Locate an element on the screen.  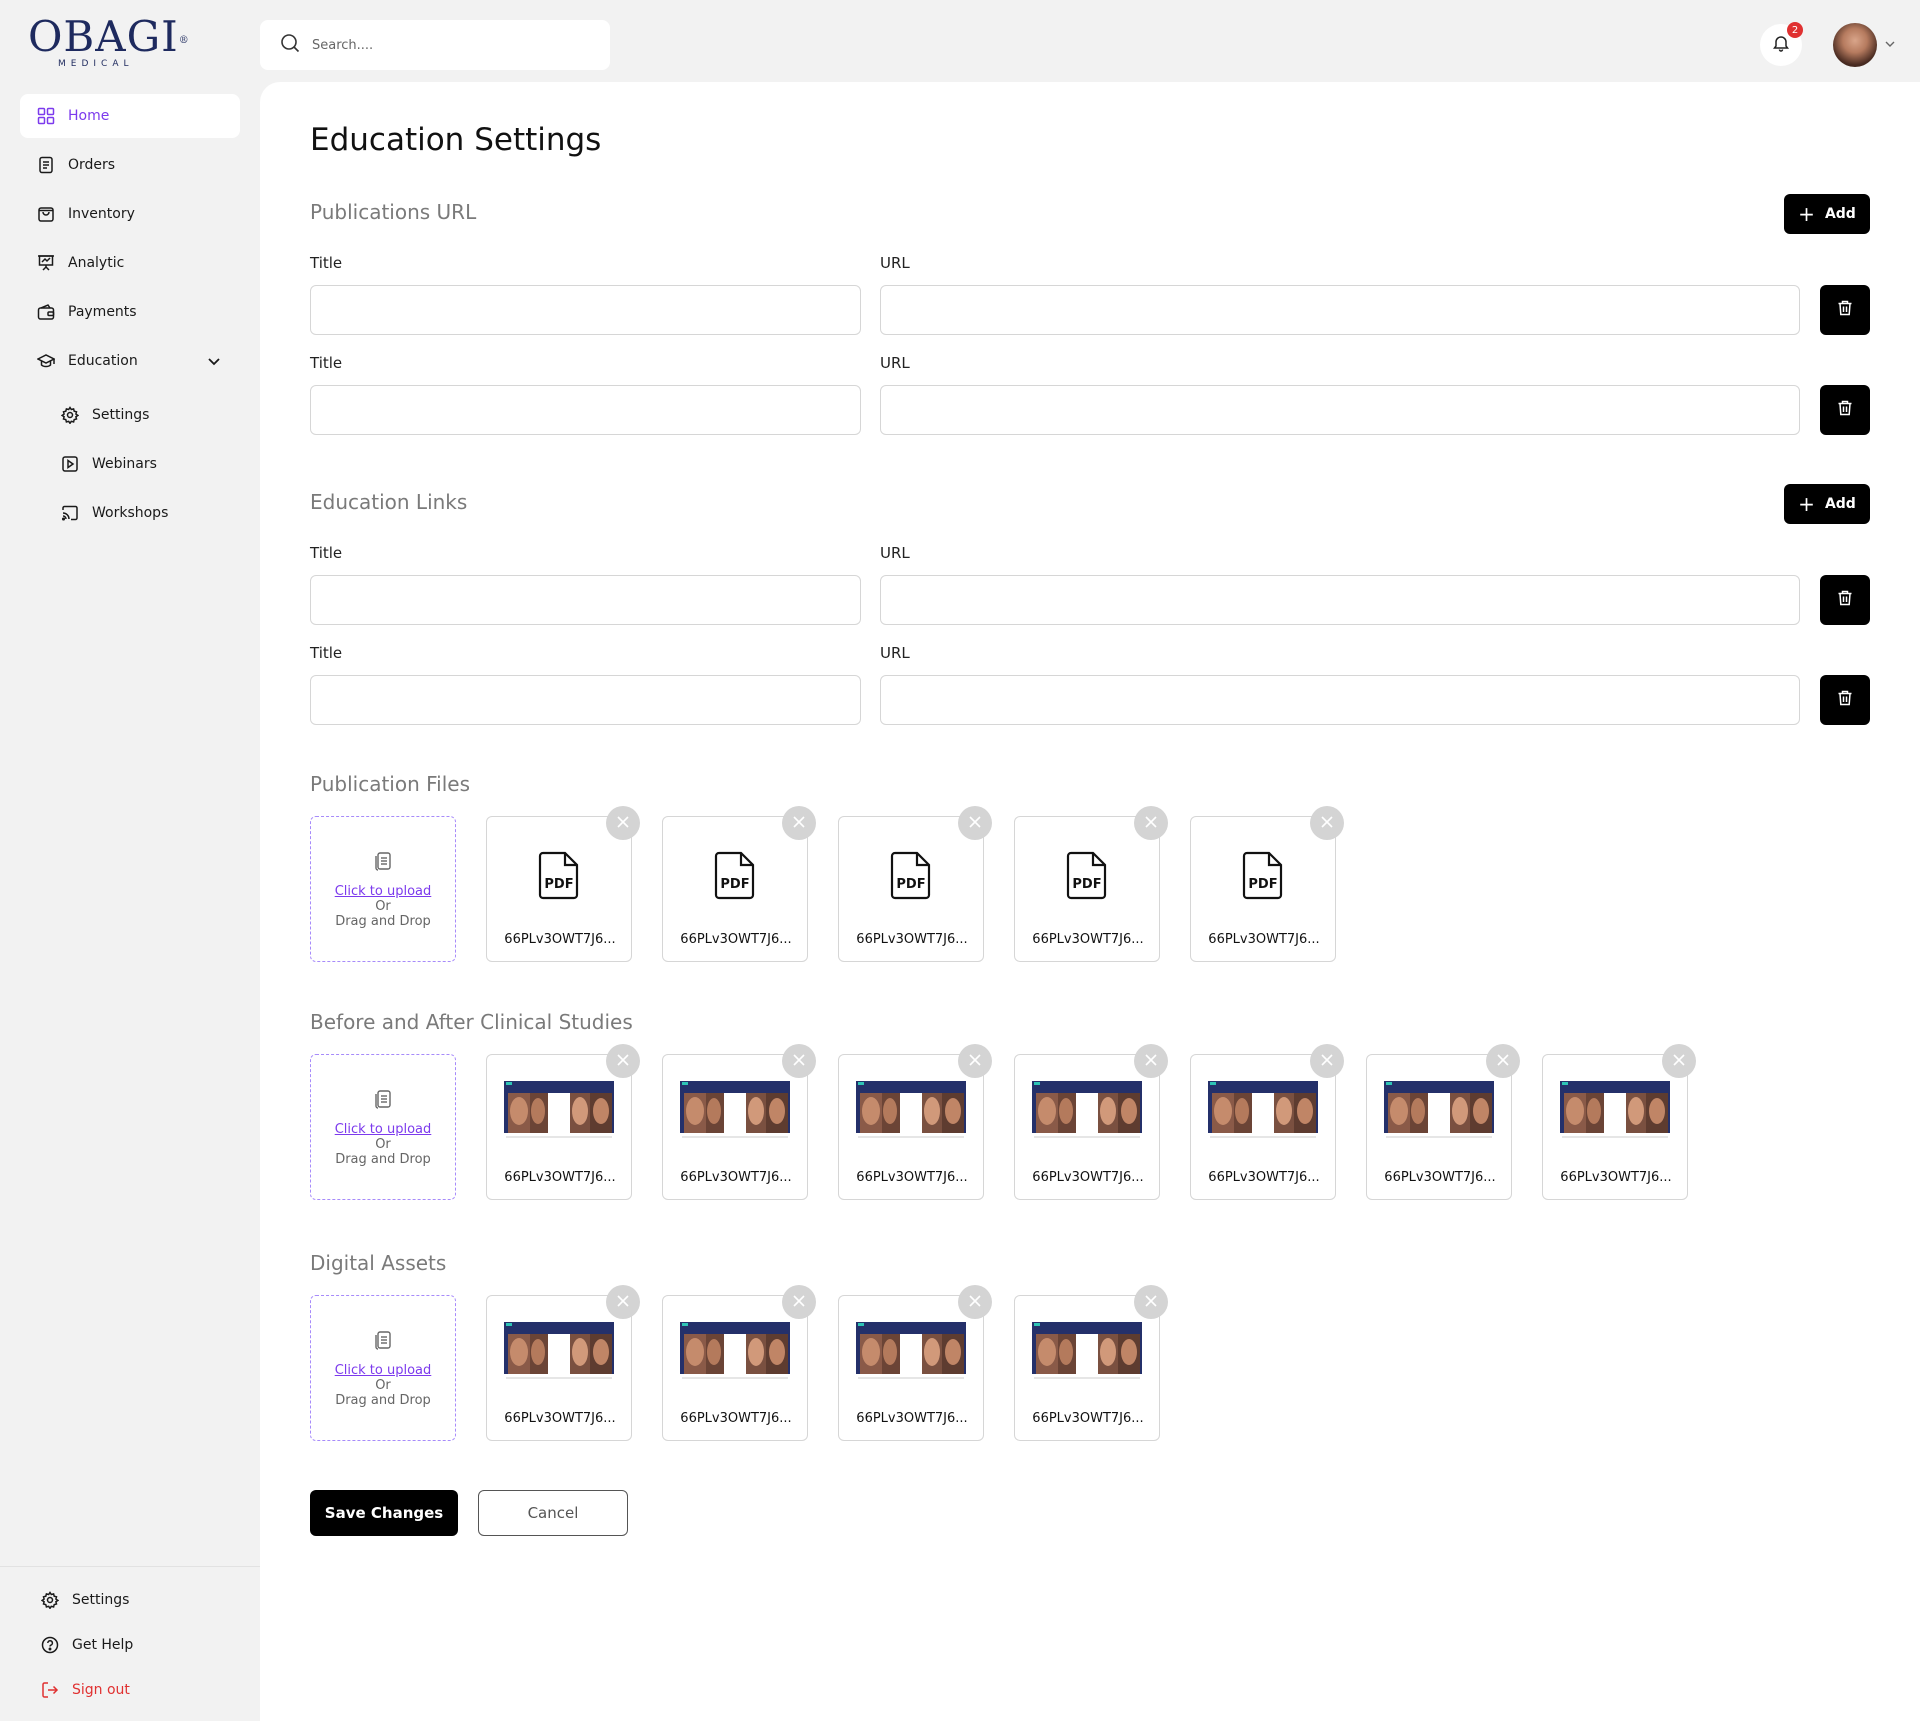
avatar is located at coordinates (1855, 45).